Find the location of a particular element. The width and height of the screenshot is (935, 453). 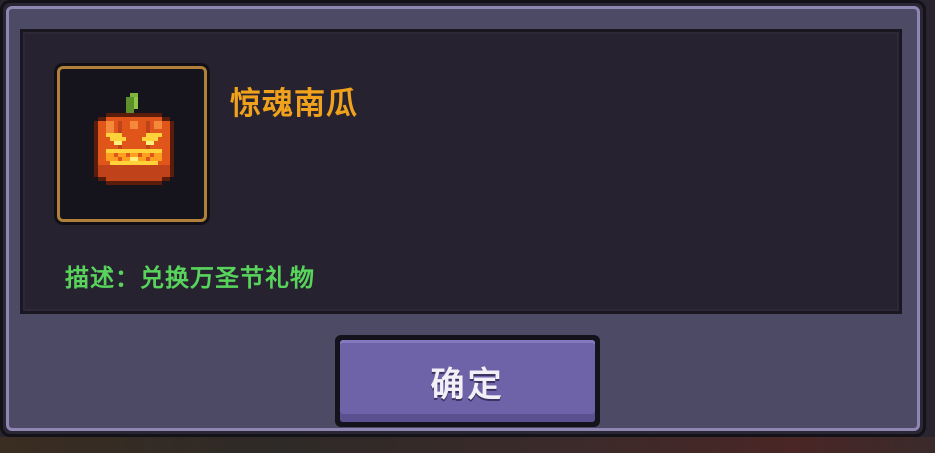

item-name: 惊魂南瓜 is located at coordinates (294, 104).